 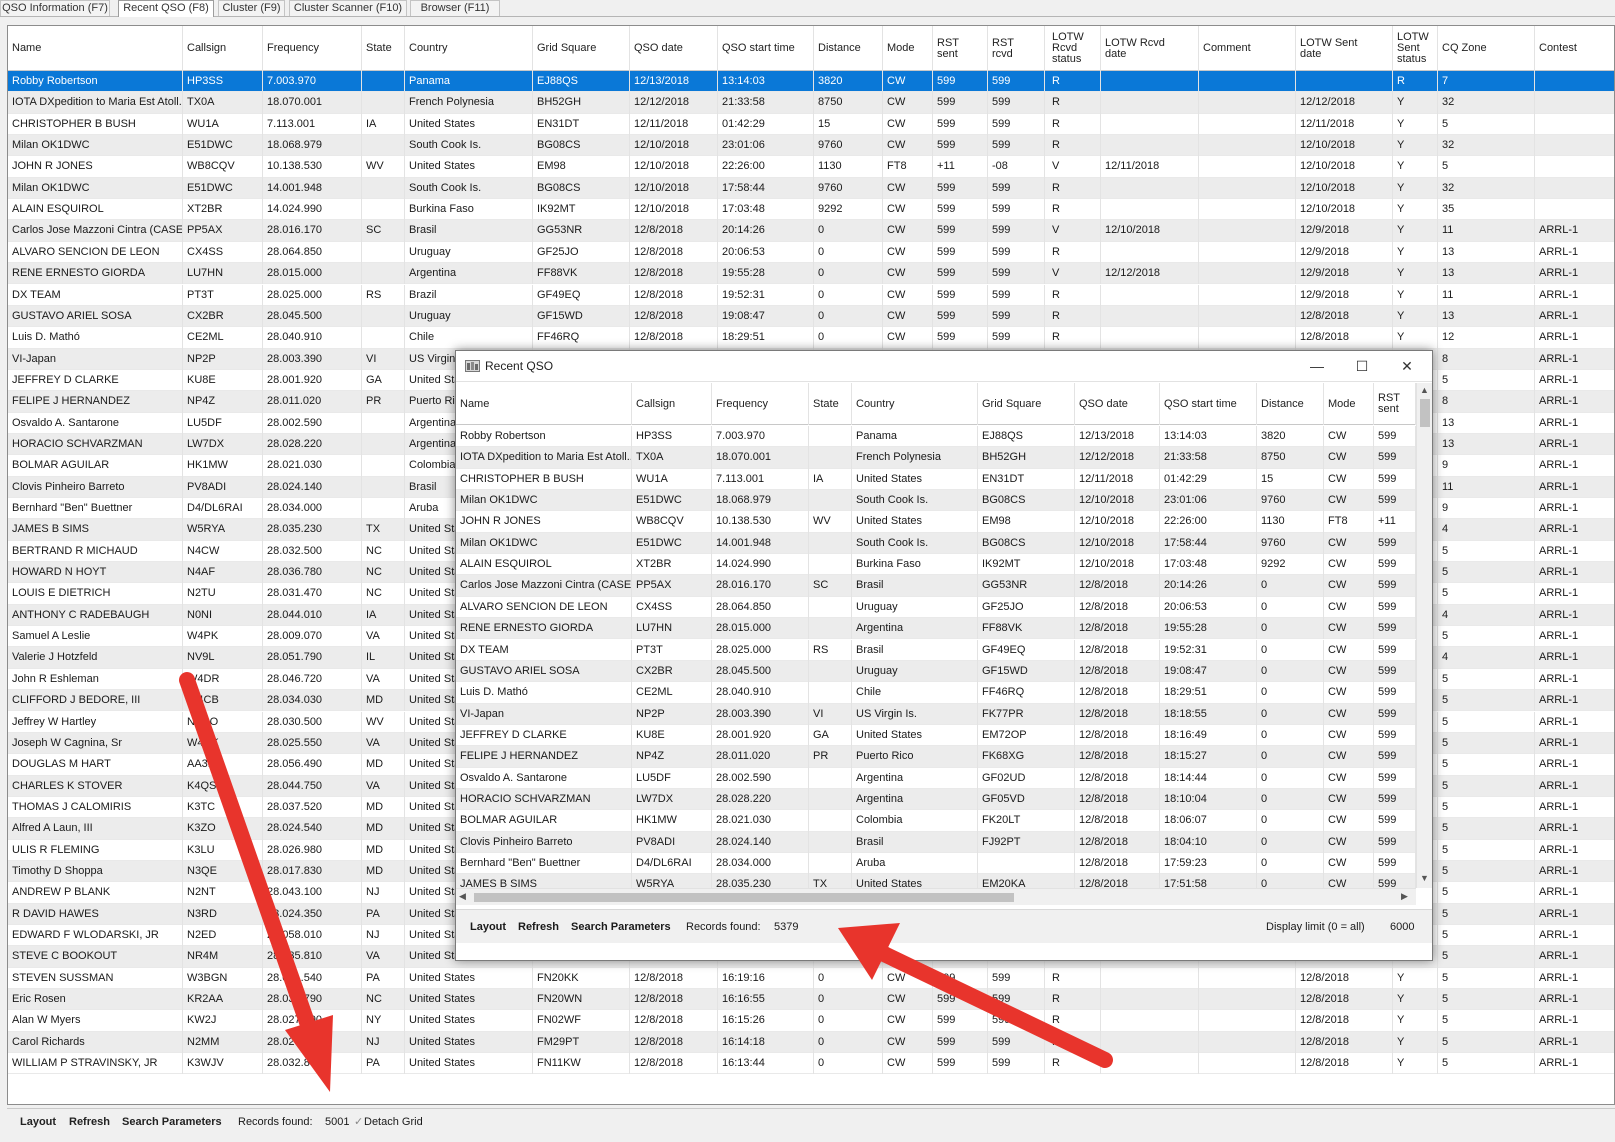 What do you see at coordinates (1317, 366) in the screenshot?
I see `minimize-button: —` at bounding box center [1317, 366].